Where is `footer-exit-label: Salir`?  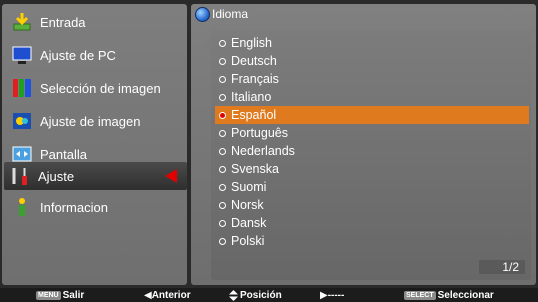
footer-exit-label: Salir is located at coordinates (73, 295).